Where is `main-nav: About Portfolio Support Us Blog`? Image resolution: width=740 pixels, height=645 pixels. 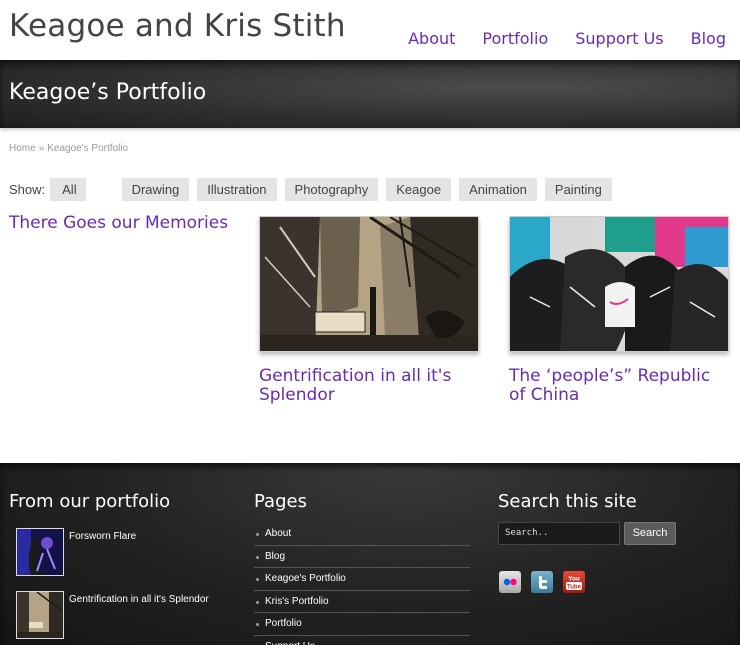 main-nav: About Portfolio Support Us Blog is located at coordinates (567, 38).